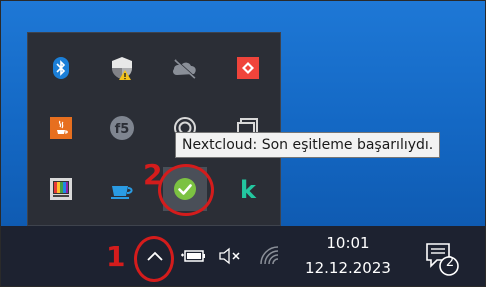 The width and height of the screenshot is (486, 287). Describe the element at coordinates (450, 262) in the screenshot. I see `notification-count-badge: 2` at that location.